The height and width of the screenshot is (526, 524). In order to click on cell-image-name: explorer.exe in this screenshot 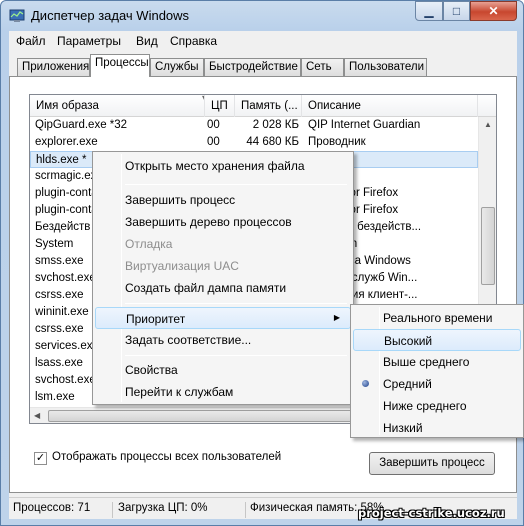, I will do `click(66, 142)`.